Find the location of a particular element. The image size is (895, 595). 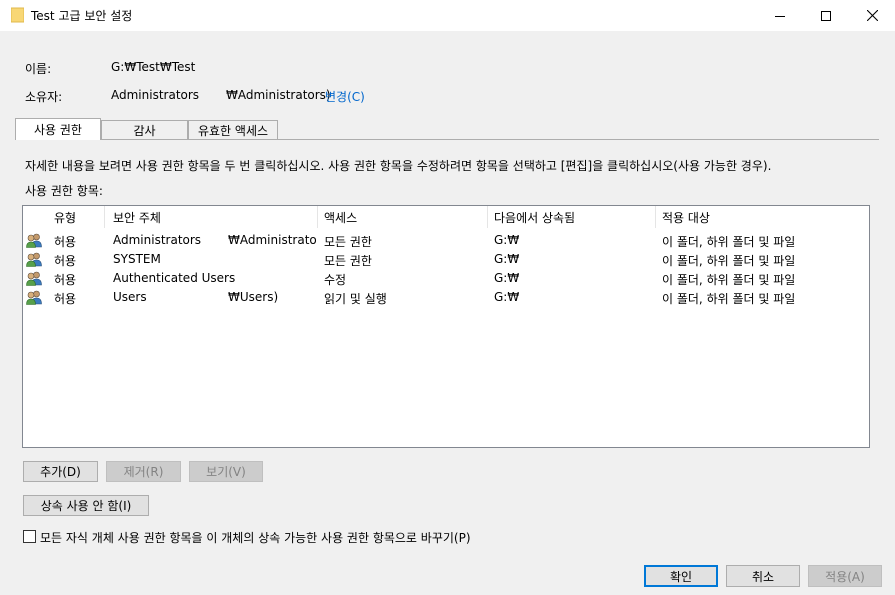

row-principal: Authenticated Users is located at coordinates (174, 278).